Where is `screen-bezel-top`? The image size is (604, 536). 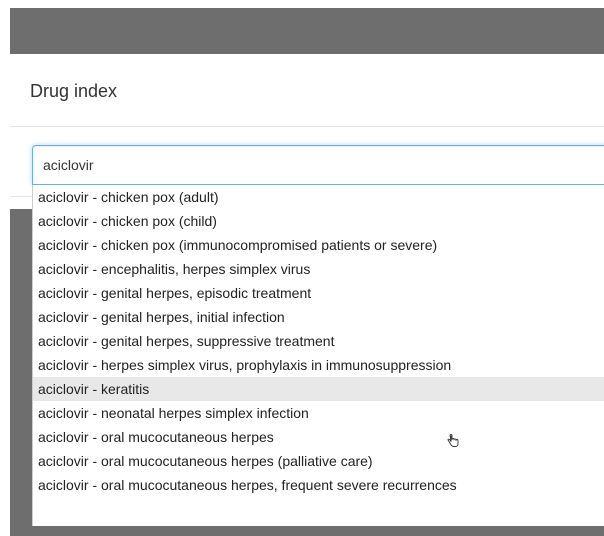 screen-bezel-top is located at coordinates (302, 4).